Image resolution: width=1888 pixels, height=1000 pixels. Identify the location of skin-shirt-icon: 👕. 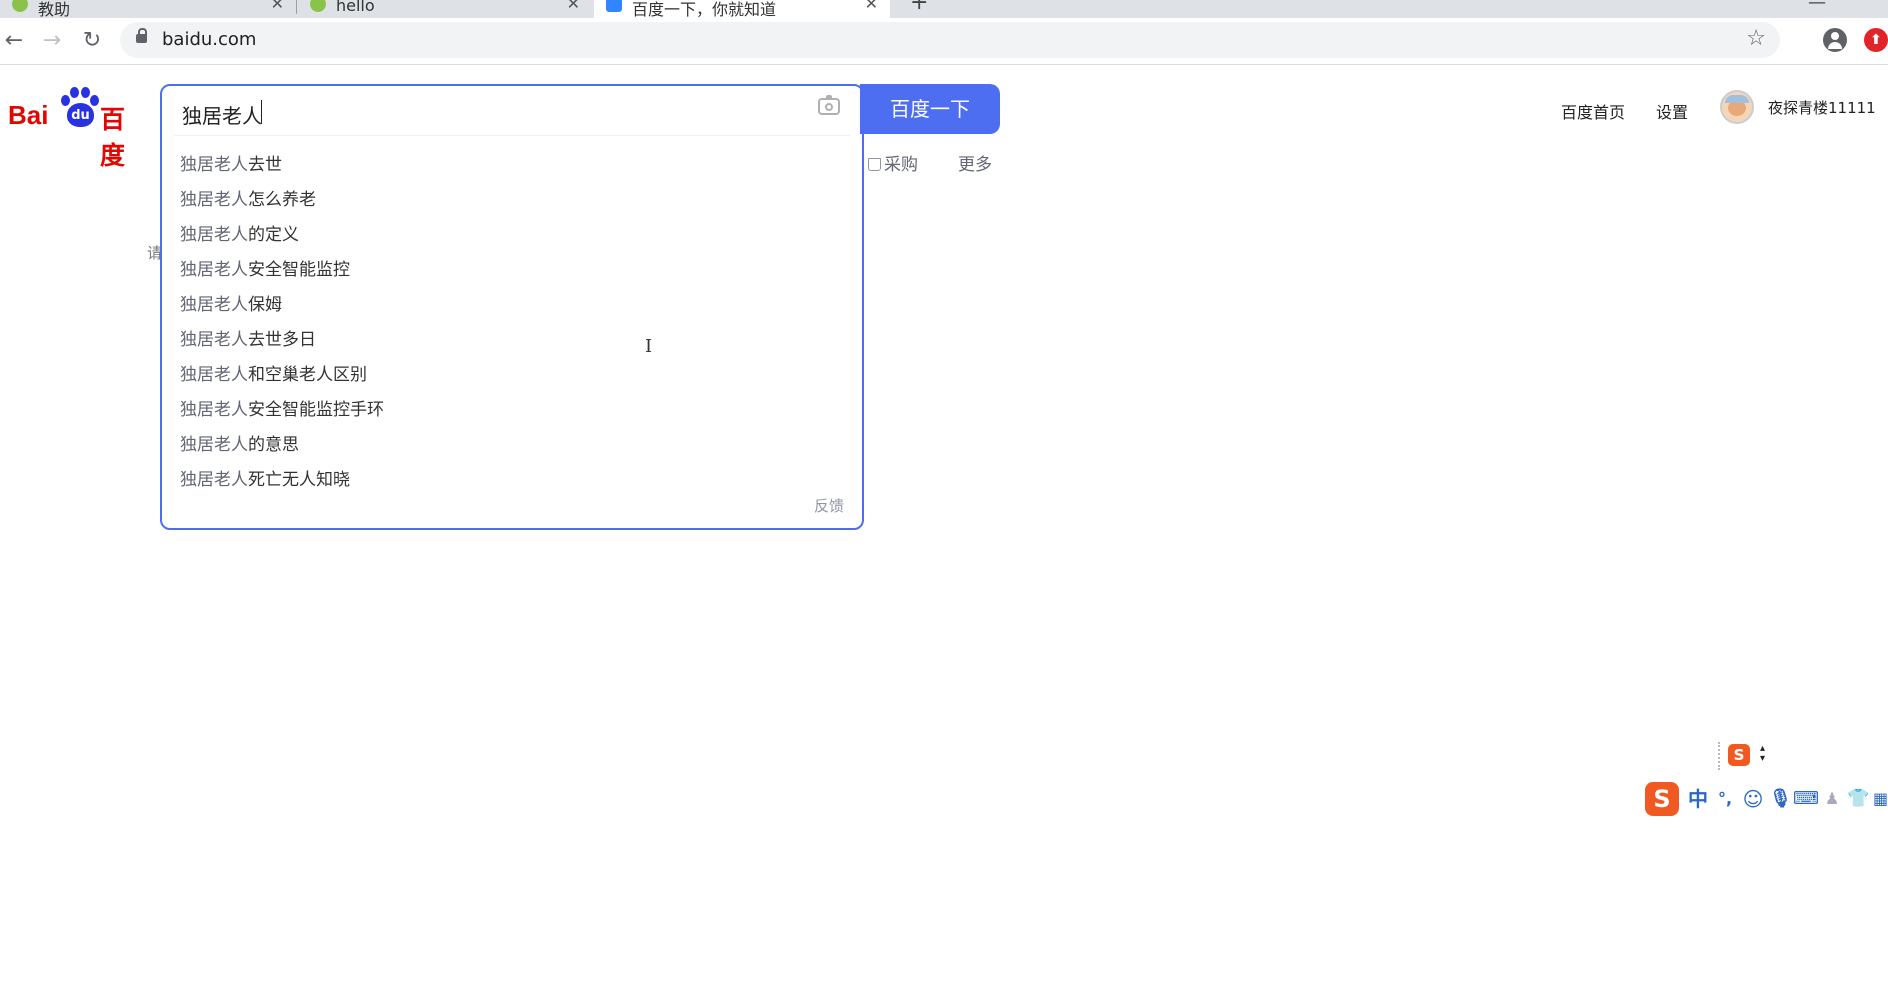
(1858, 799).